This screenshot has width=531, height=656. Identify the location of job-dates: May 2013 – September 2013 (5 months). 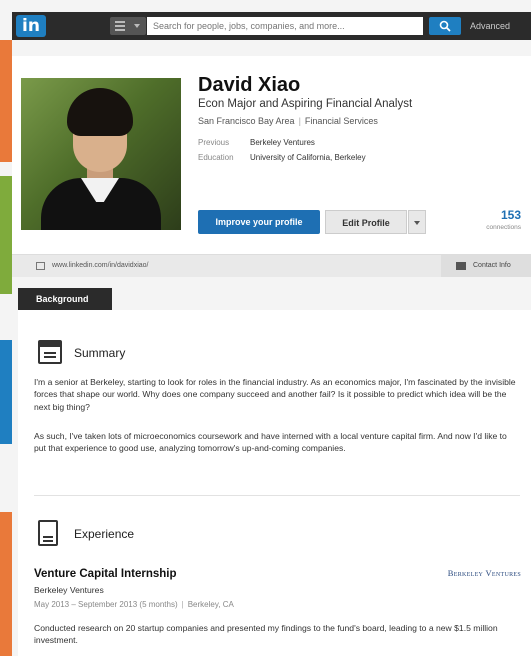
(106, 604).